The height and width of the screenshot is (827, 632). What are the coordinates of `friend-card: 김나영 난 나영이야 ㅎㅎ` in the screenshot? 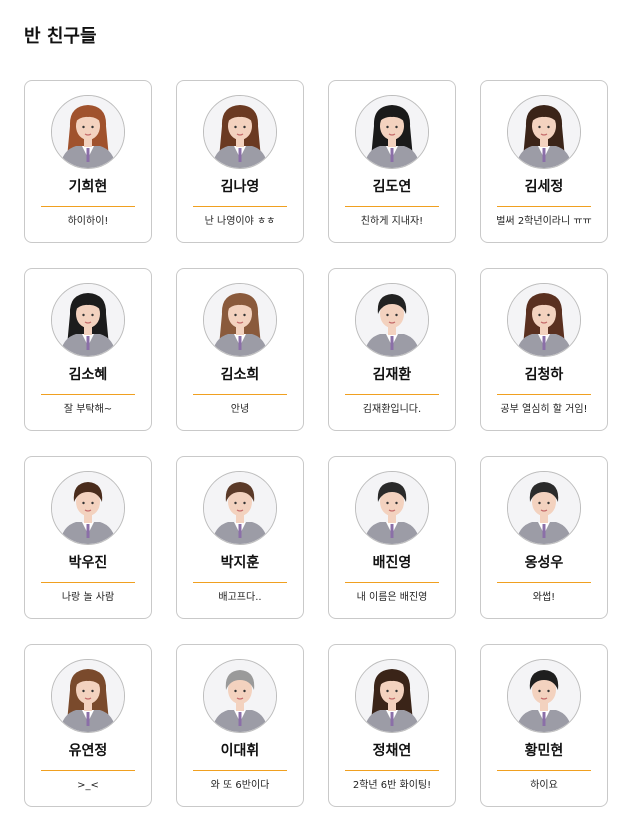 It's located at (240, 161).